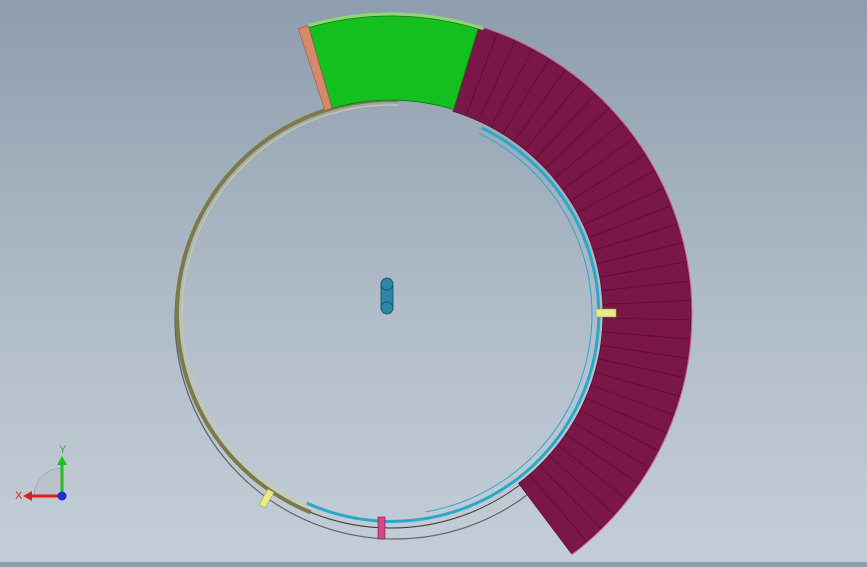 The image size is (867, 567). I want to click on triad-x-arrowhead, so click(27, 496).